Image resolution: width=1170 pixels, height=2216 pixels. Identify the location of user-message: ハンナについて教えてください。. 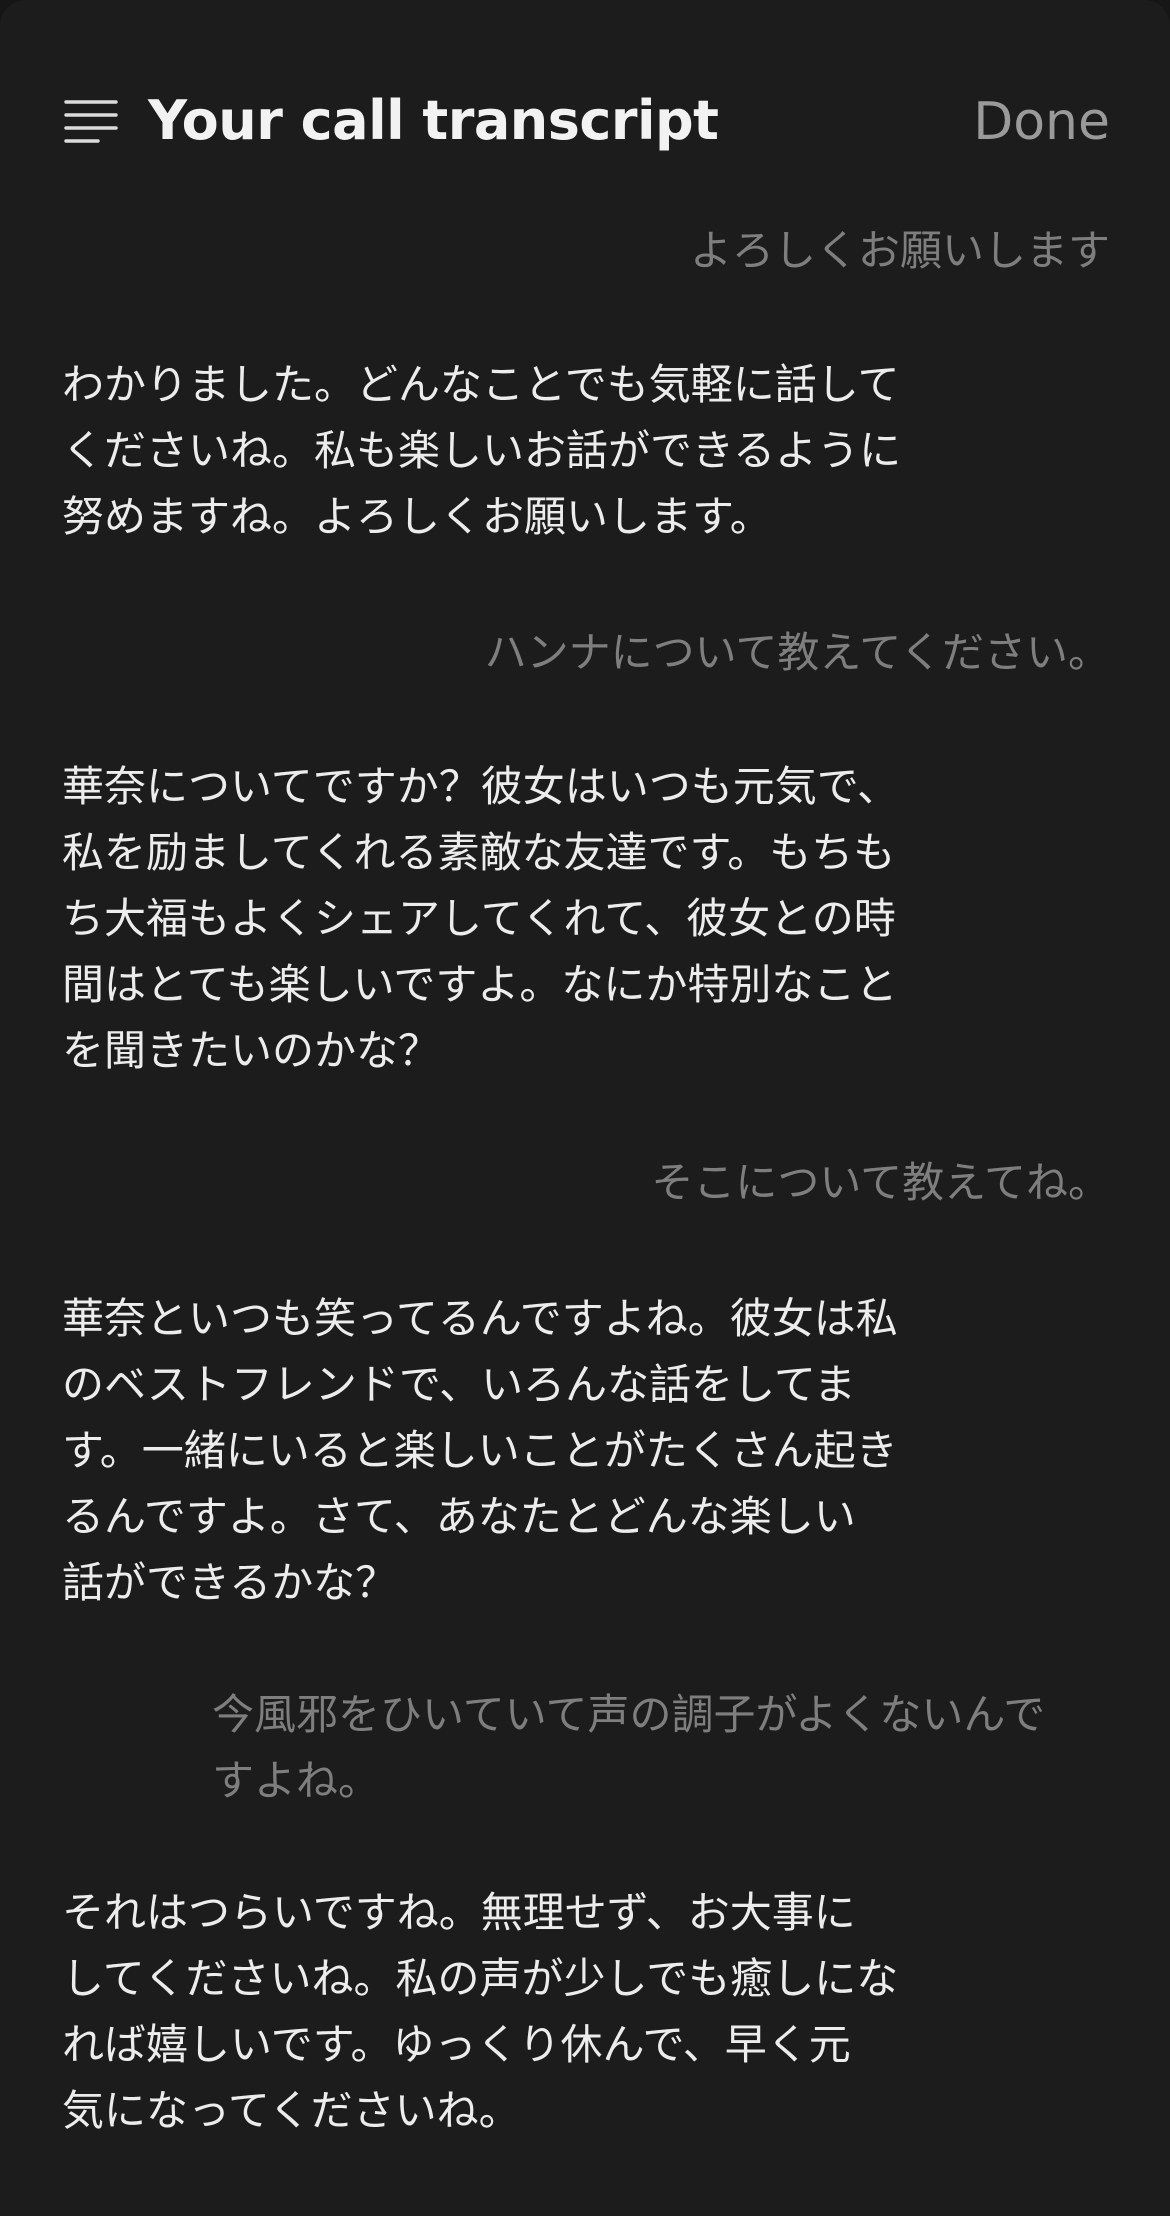
(797, 652).